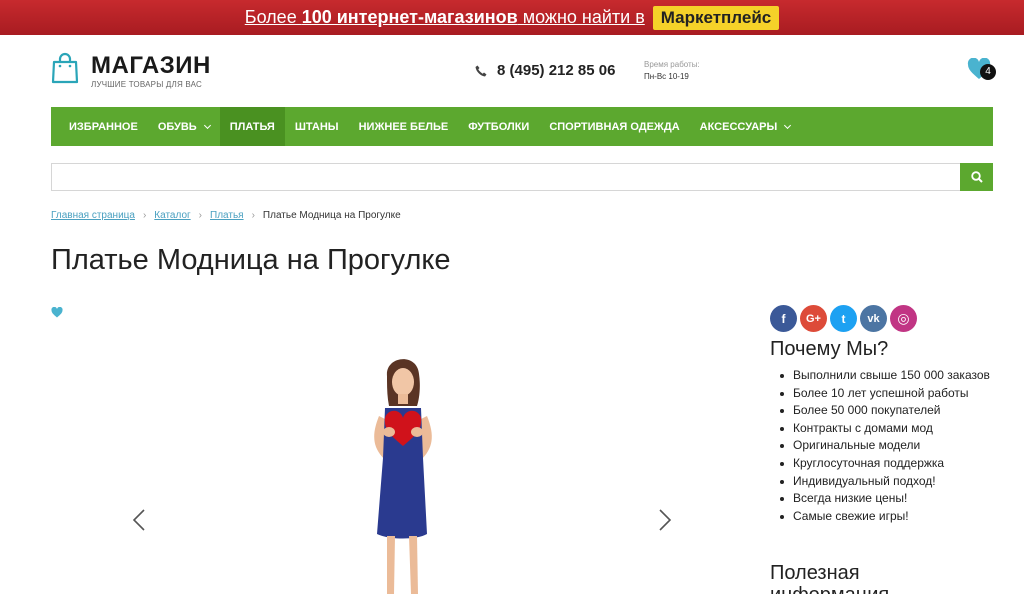  Describe the element at coordinates (884, 429) in the screenshot. I see `list-item: Контракты с домами мод` at that location.